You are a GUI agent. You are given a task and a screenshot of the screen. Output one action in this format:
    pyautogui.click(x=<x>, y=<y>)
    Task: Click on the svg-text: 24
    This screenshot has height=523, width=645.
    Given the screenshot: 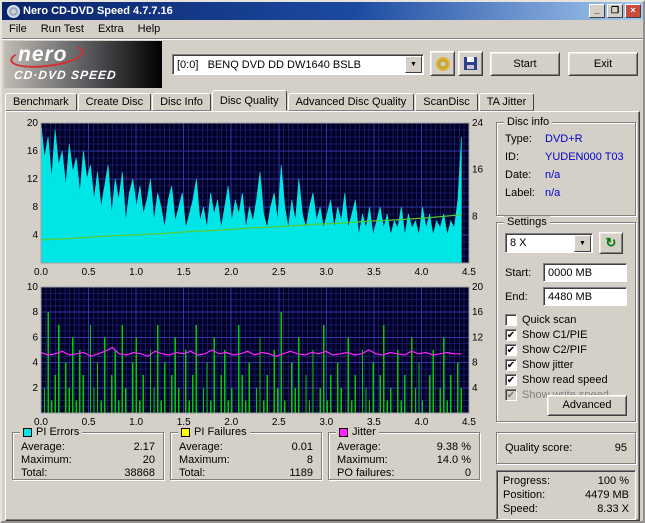 What is the action you would take?
    pyautogui.click(x=478, y=123)
    